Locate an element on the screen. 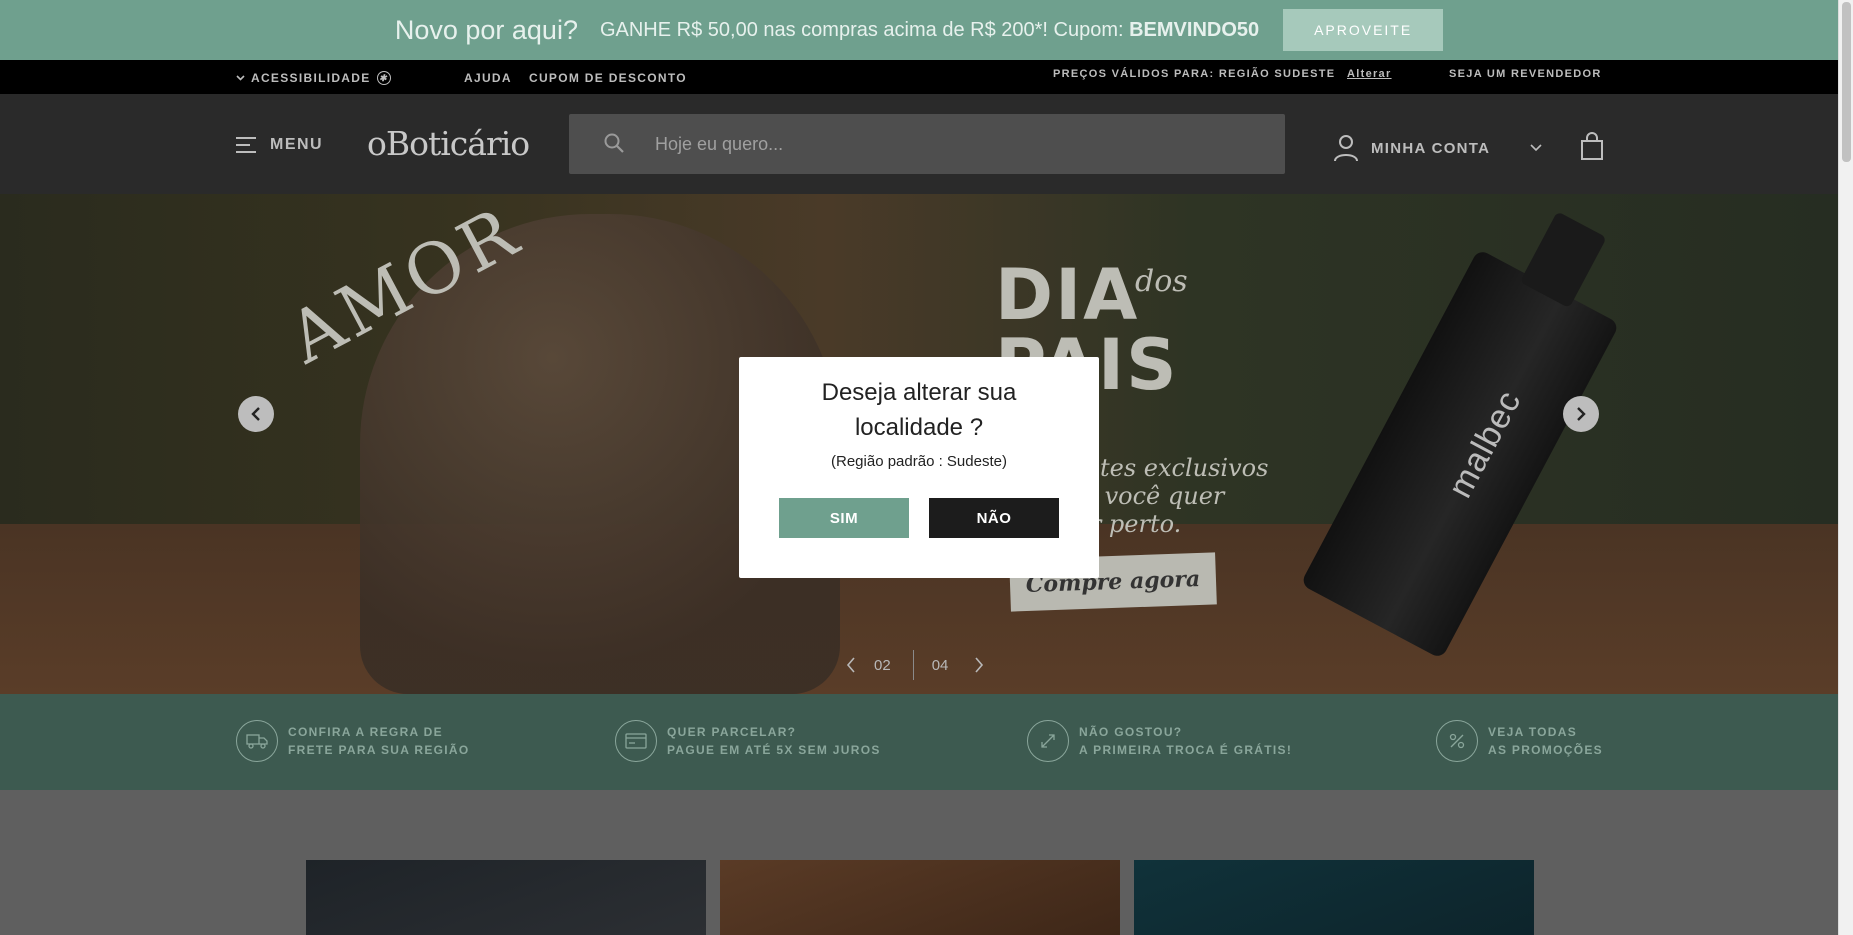  benefit-promotions: VEJA TODAS AS PROMOÇÕES is located at coordinates (1519, 741).